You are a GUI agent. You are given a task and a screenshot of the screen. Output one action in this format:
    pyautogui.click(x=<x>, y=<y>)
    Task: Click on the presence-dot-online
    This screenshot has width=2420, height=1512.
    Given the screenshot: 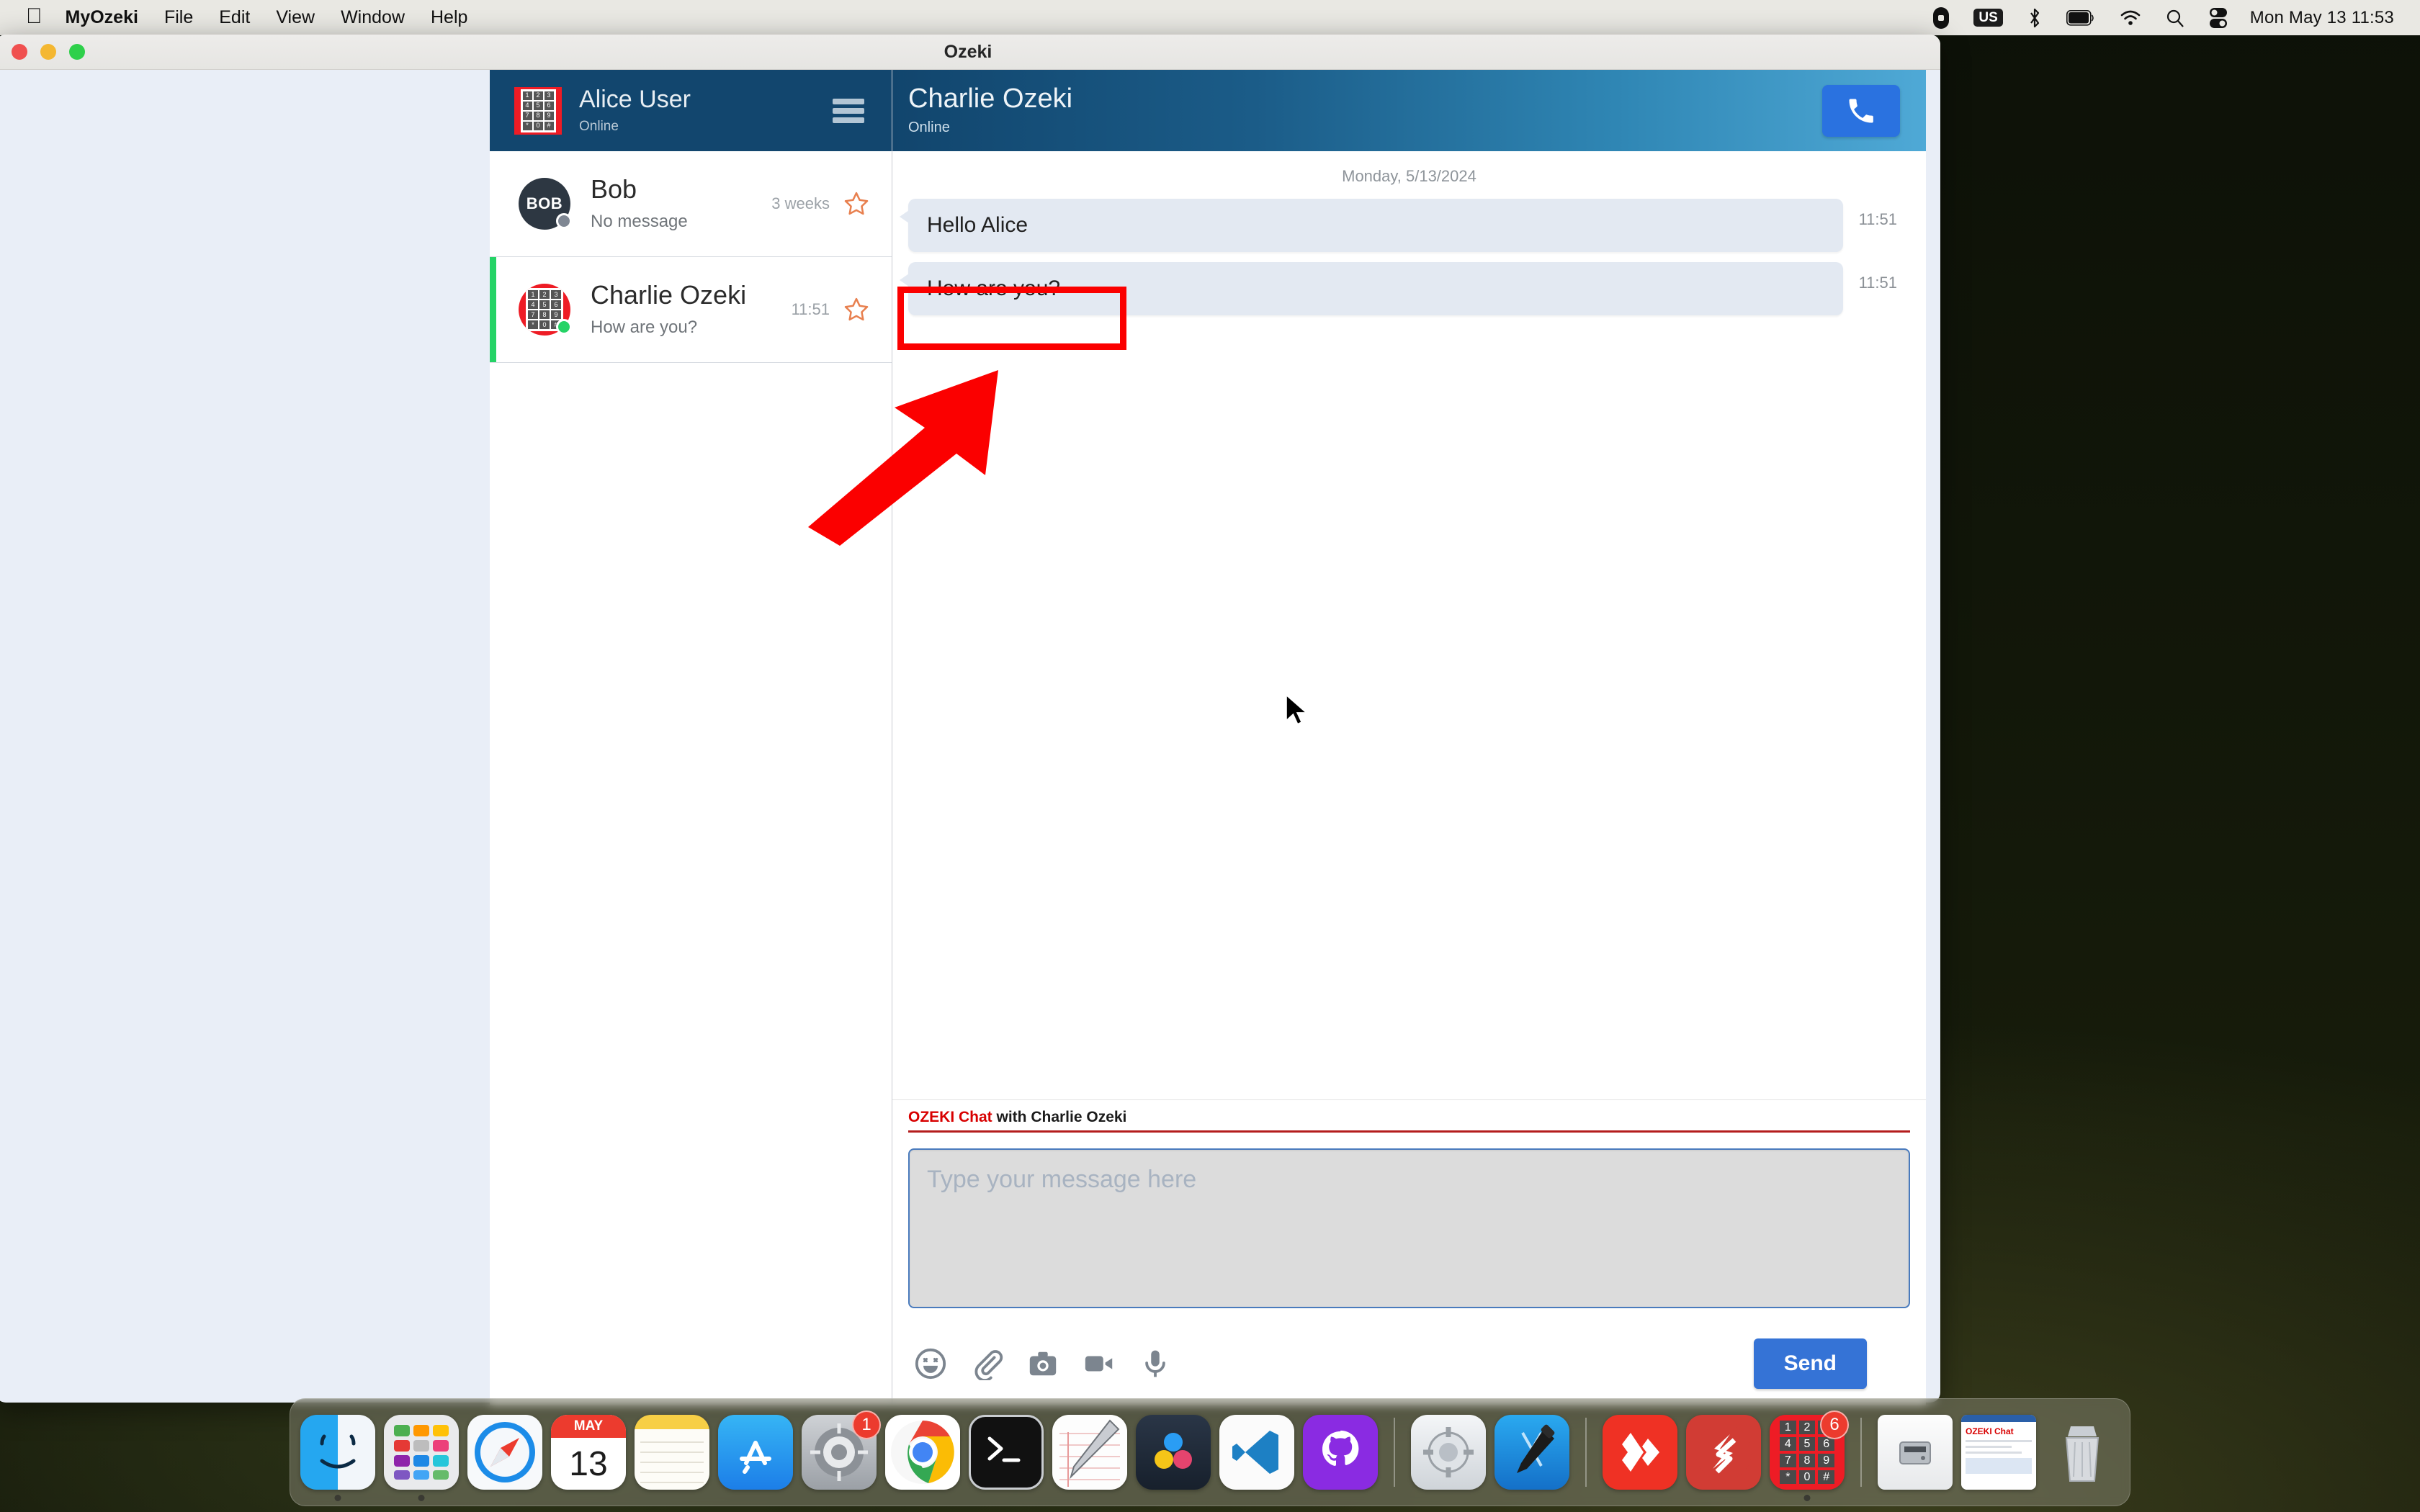 What is the action you would take?
    pyautogui.click(x=564, y=327)
    